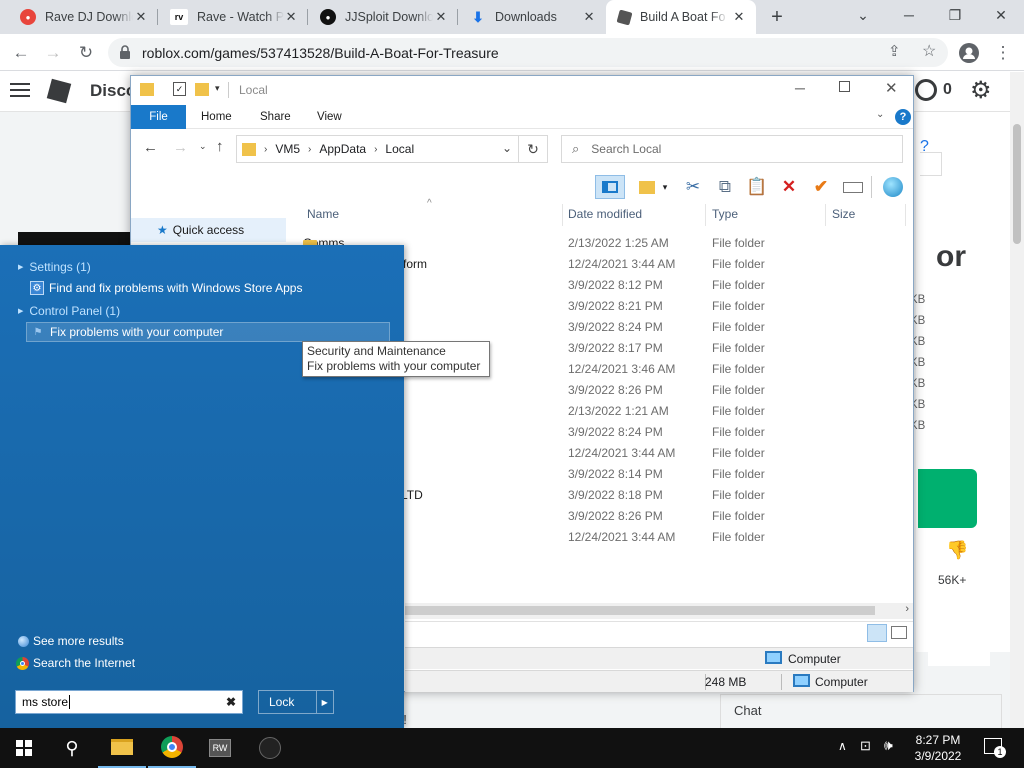 This screenshot has height=768, width=1024. Describe the element at coordinates (757, 187) in the screenshot. I see `paste-icon: 📋` at that location.